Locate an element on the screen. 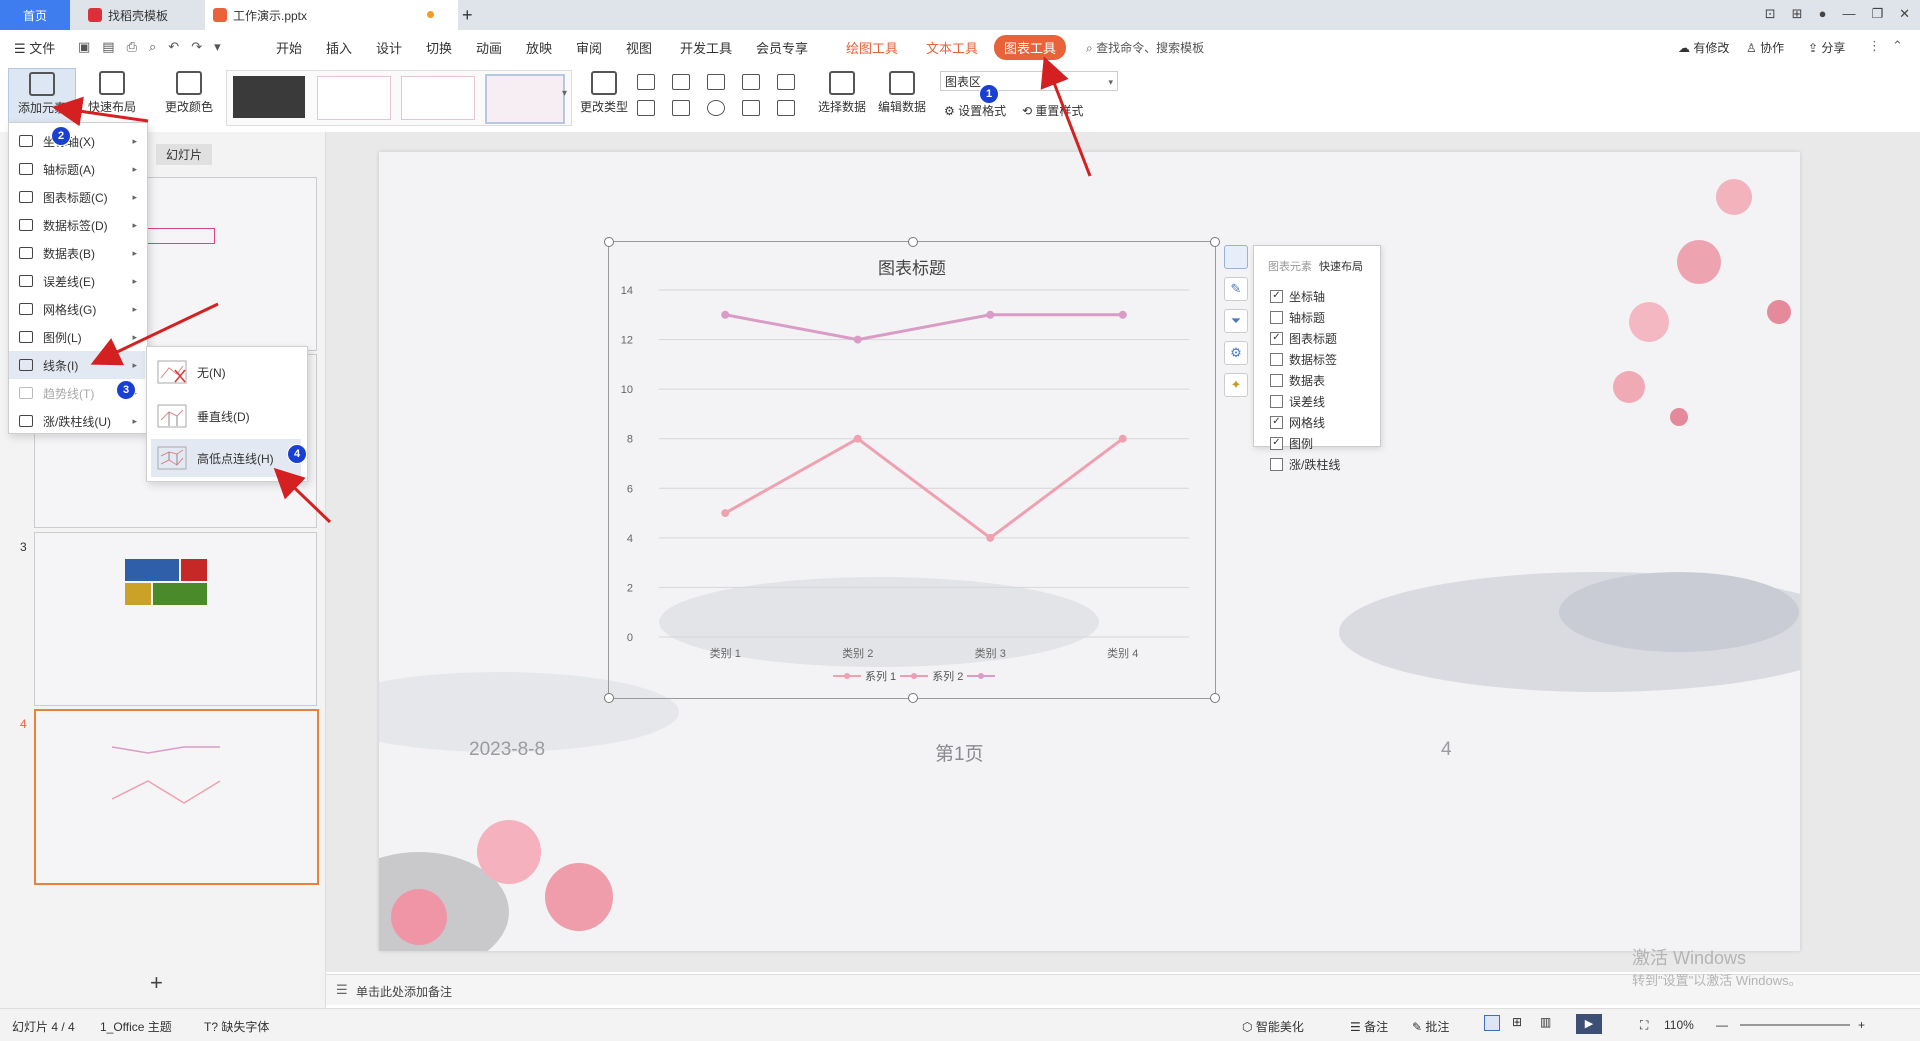 This screenshot has width=1920, height=1041. normal-view-icon is located at coordinates (1492, 1023).